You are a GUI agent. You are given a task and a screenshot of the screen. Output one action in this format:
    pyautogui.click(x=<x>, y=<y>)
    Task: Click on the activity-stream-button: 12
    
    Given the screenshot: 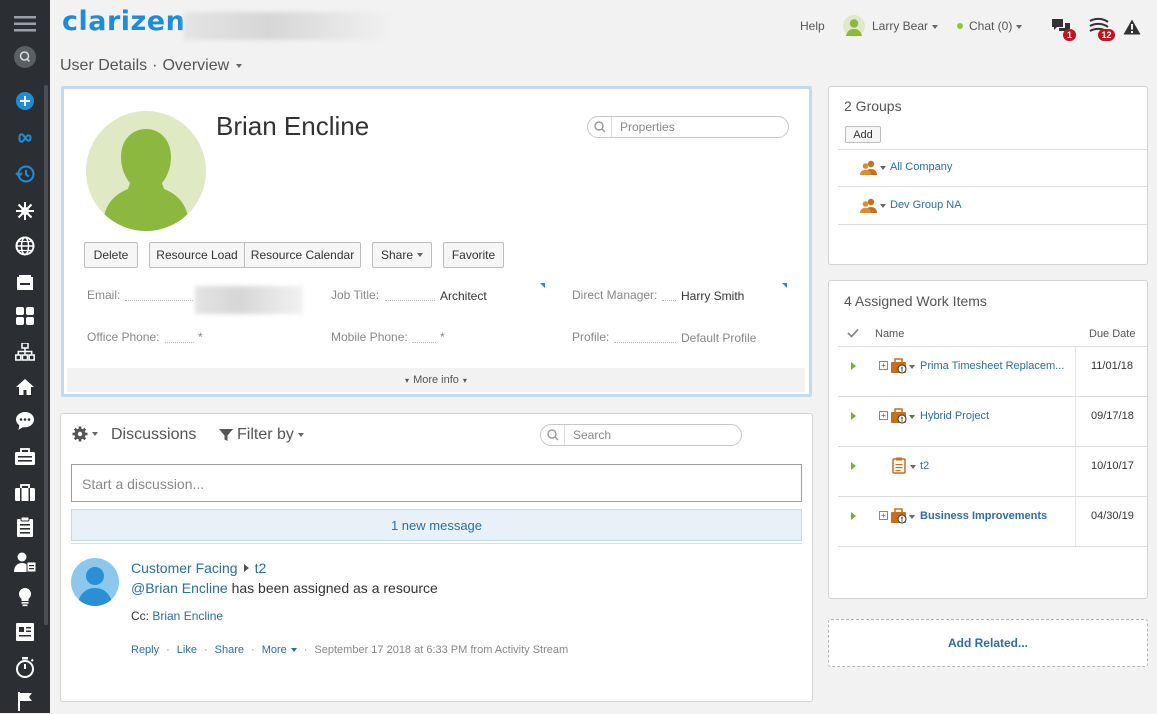 What is the action you would take?
    pyautogui.click(x=1104, y=30)
    